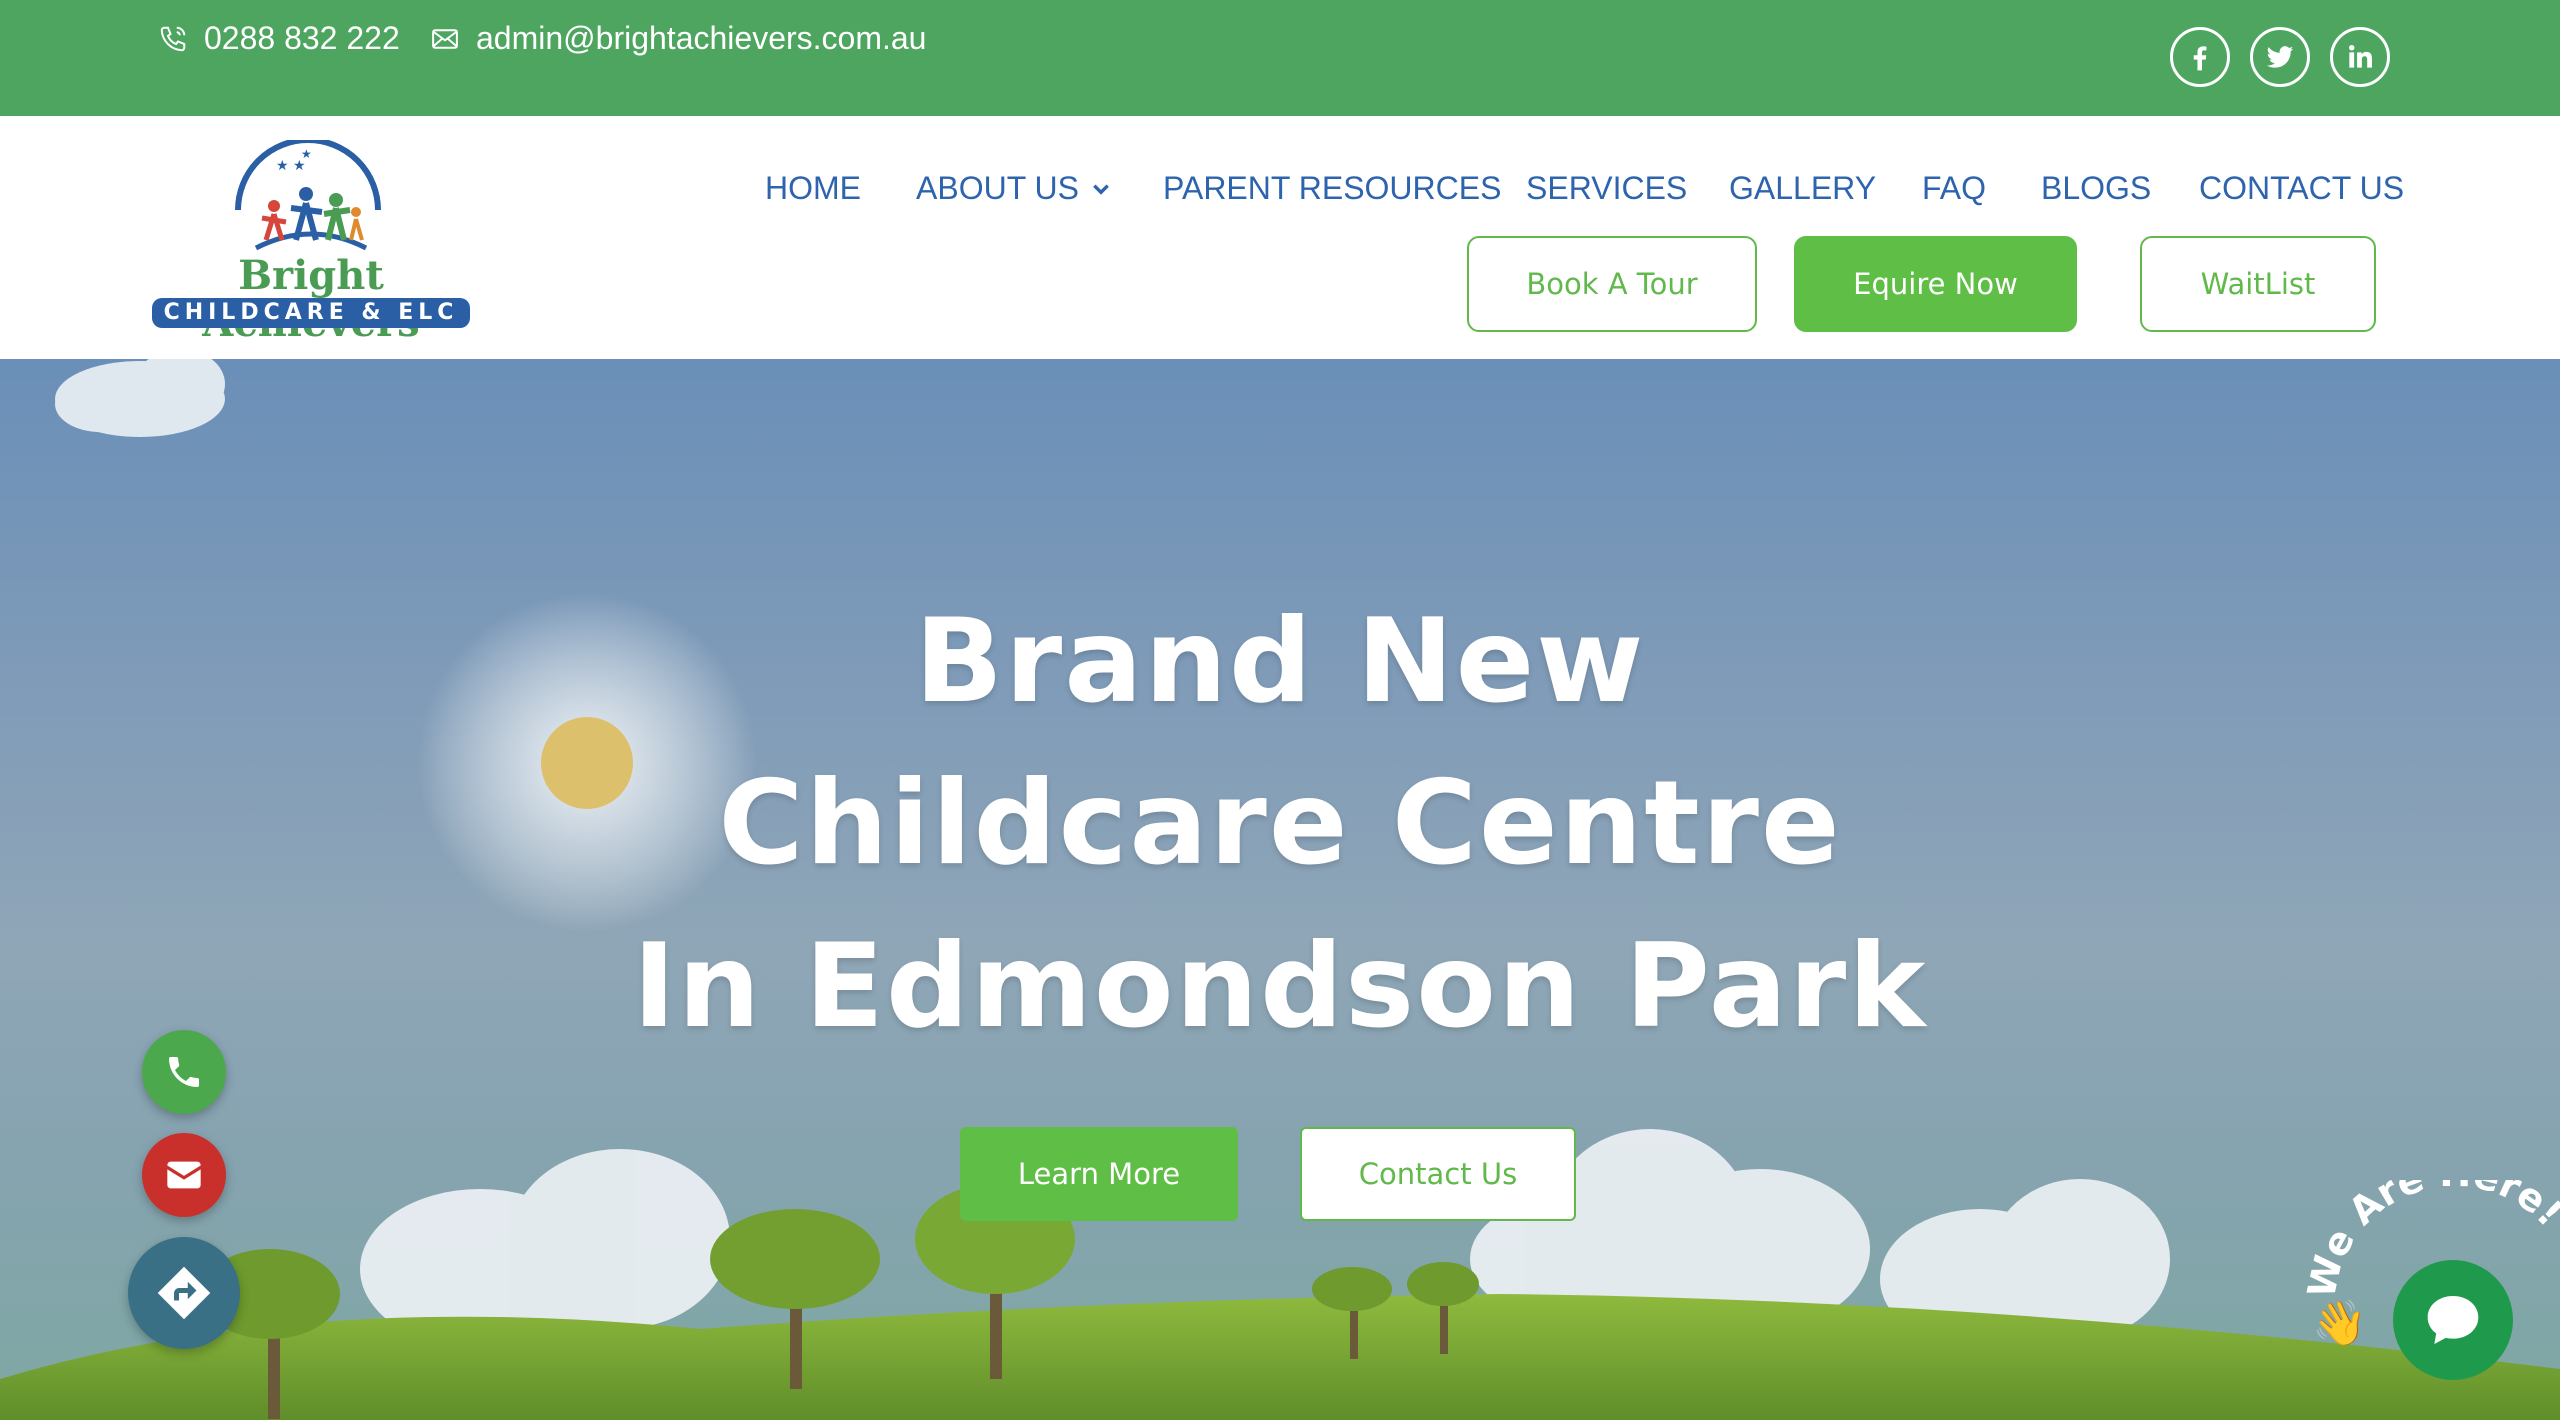 The width and height of the screenshot is (2560, 1420). I want to click on hero-title-line3: In Edmondson Park, so click(1280, 986).